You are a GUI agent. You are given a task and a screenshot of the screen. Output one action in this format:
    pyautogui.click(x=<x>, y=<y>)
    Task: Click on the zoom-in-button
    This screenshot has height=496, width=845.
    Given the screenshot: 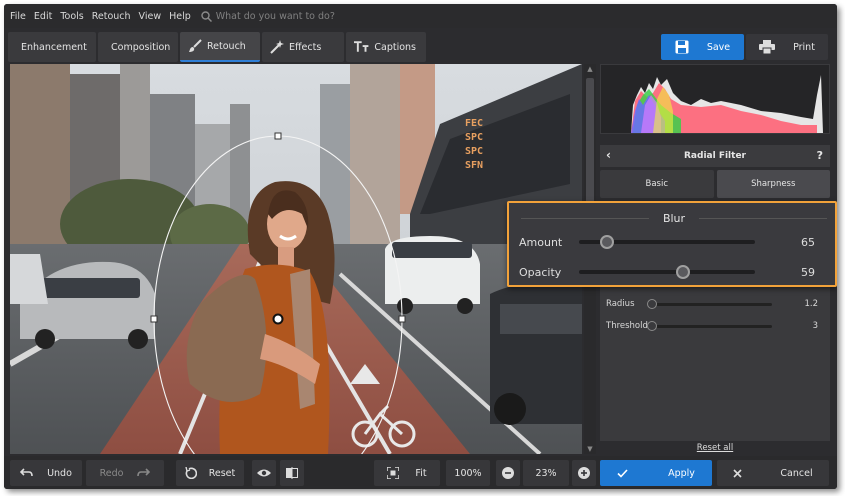 What is the action you would take?
    pyautogui.click(x=584, y=473)
    